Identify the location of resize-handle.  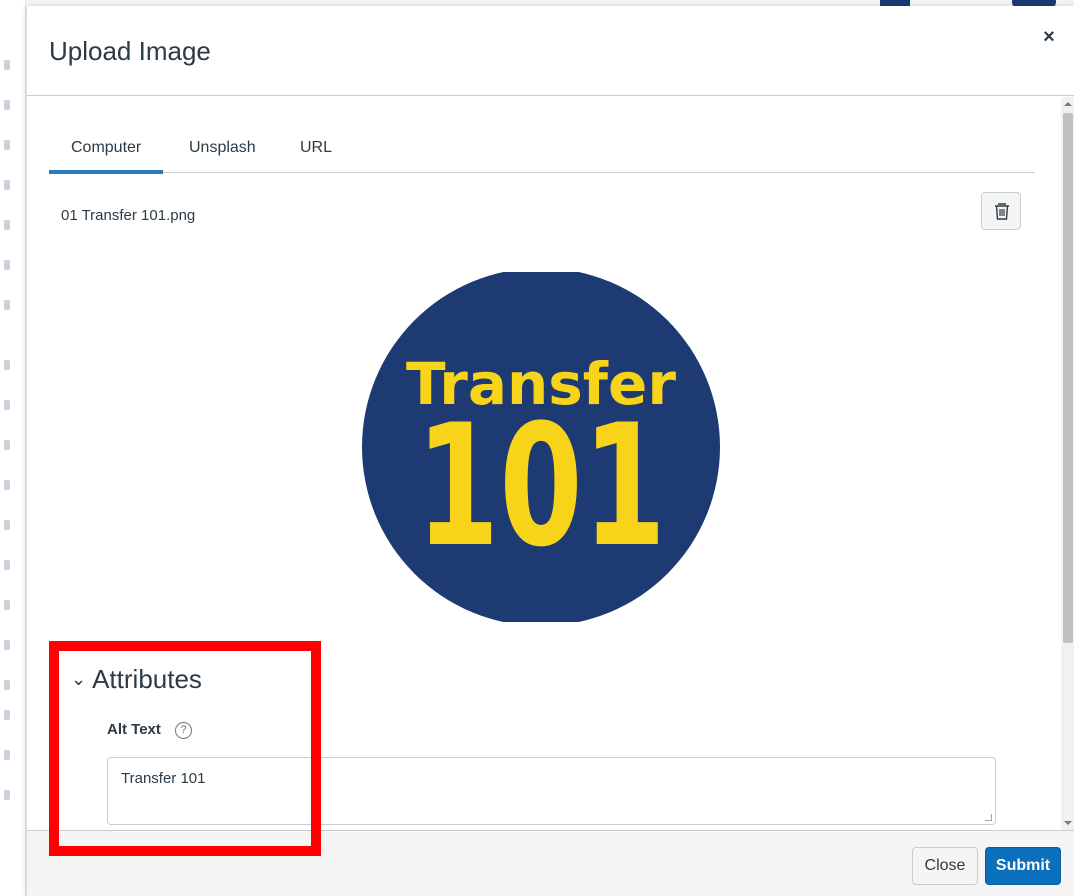
(988, 817).